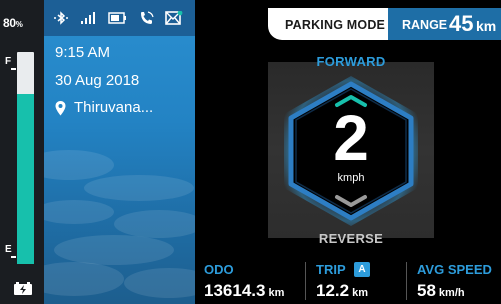 The width and height of the screenshot is (501, 304). What do you see at coordinates (244, 290) in the screenshot?
I see `odo-value: 13614.3 km` at bounding box center [244, 290].